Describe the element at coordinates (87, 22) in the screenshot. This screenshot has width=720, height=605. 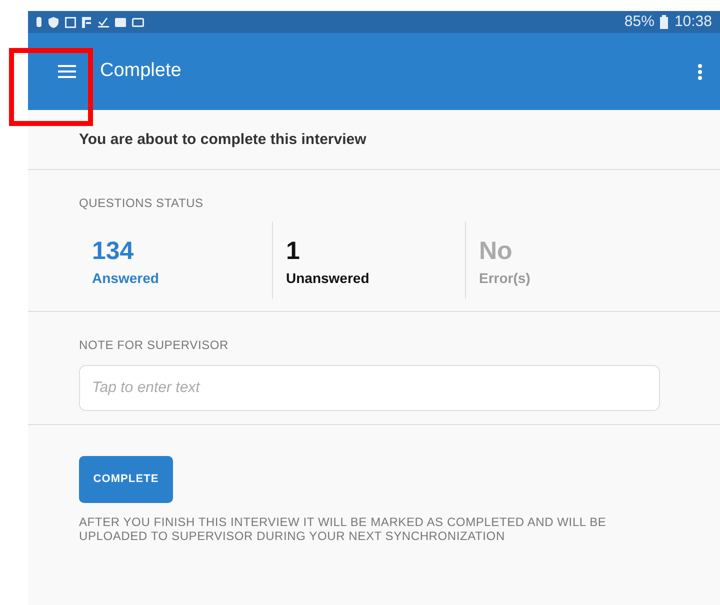
I see `flag-icon` at that location.